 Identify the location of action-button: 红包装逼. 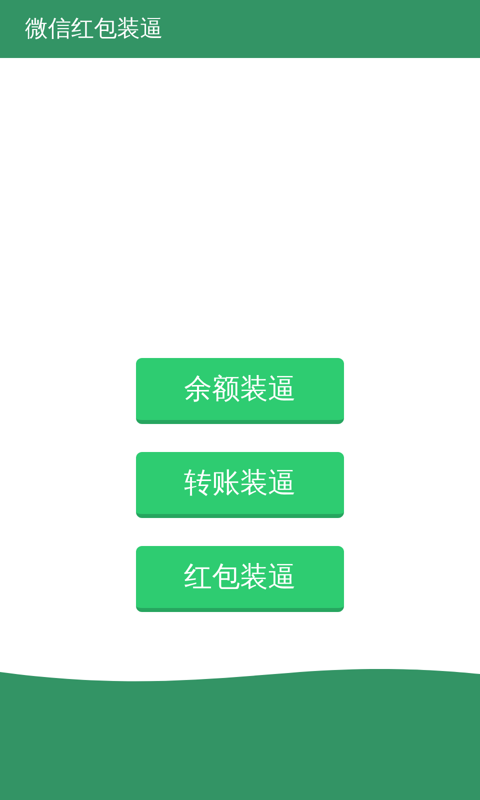
(240, 579).